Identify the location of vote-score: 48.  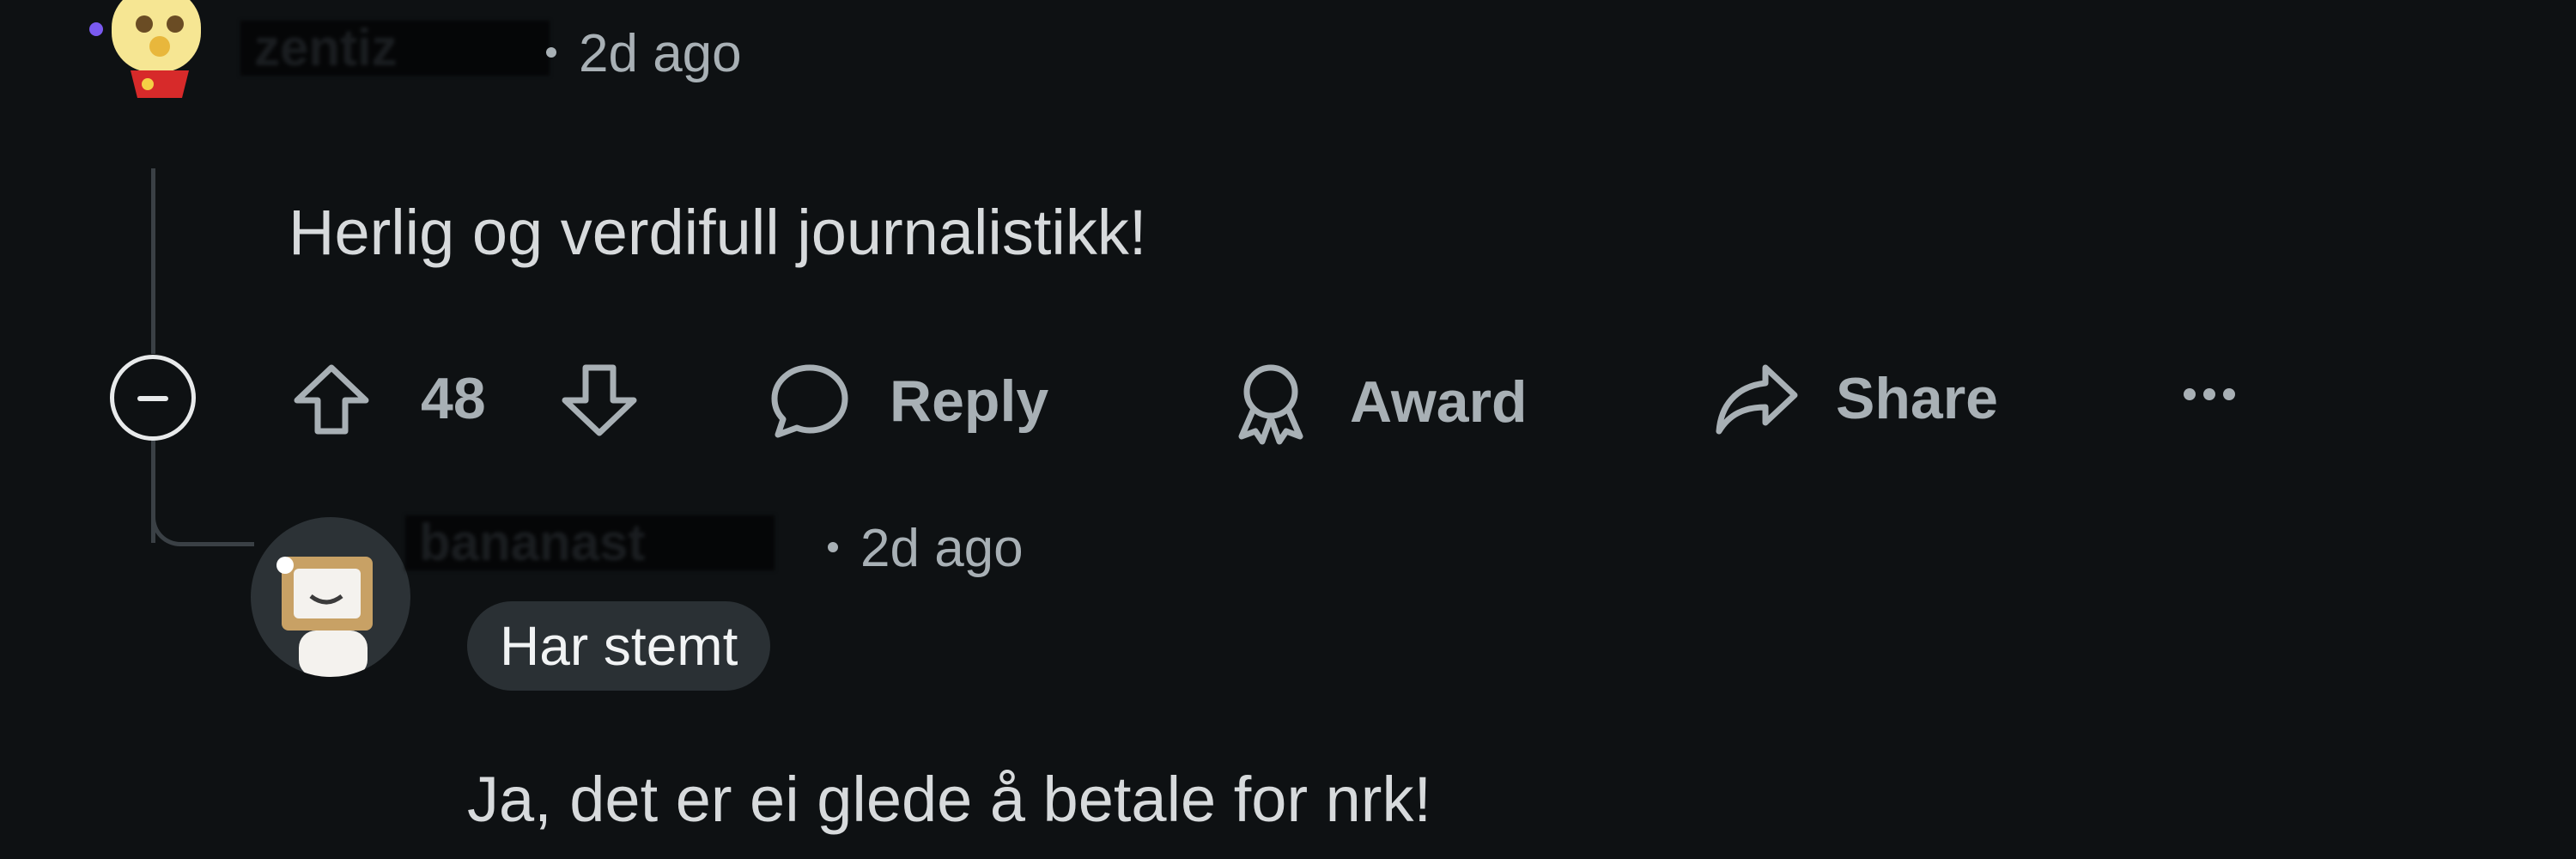
(453, 398).